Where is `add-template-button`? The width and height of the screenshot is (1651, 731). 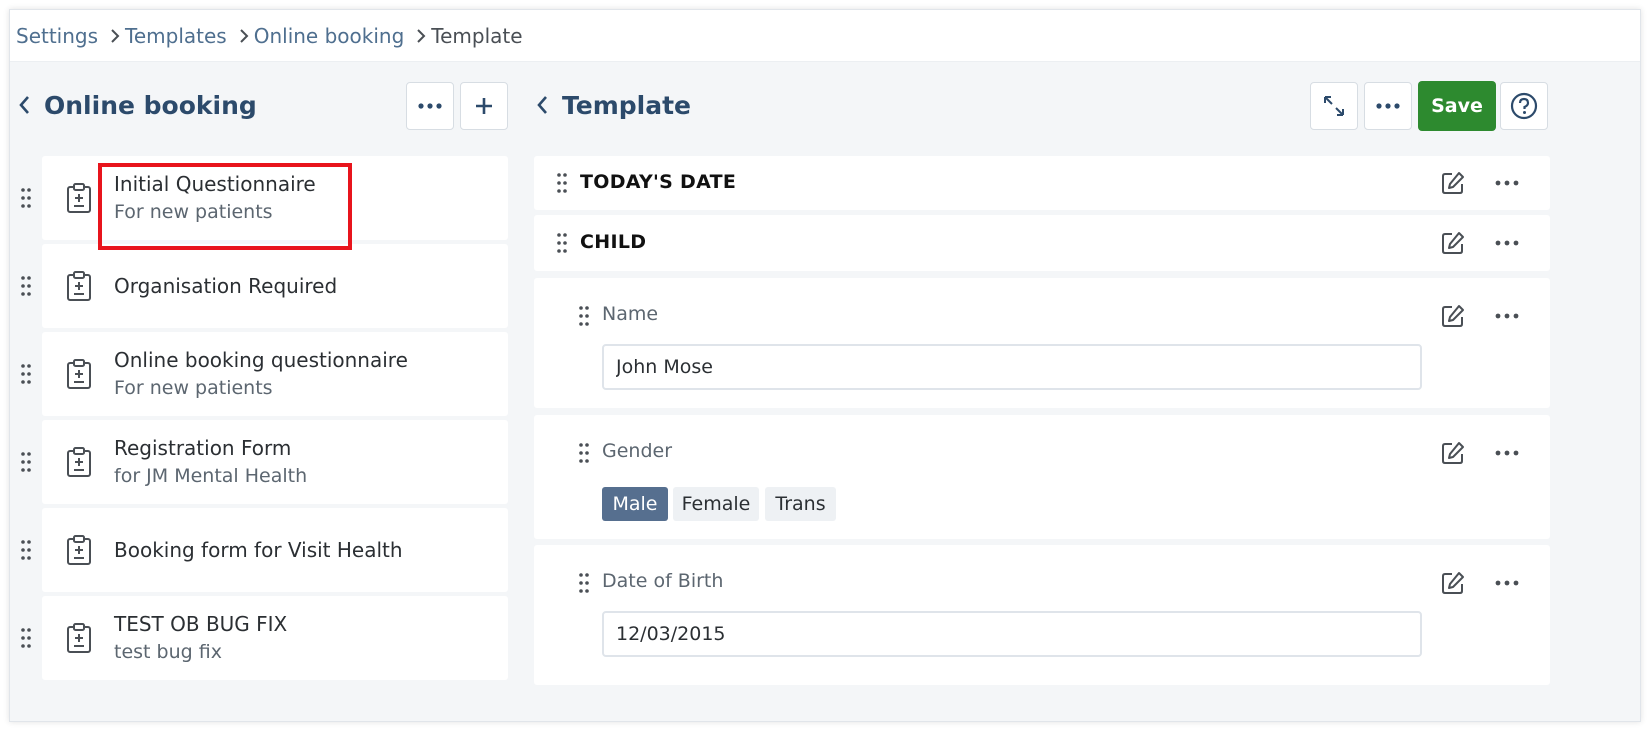
add-template-button is located at coordinates (484, 106).